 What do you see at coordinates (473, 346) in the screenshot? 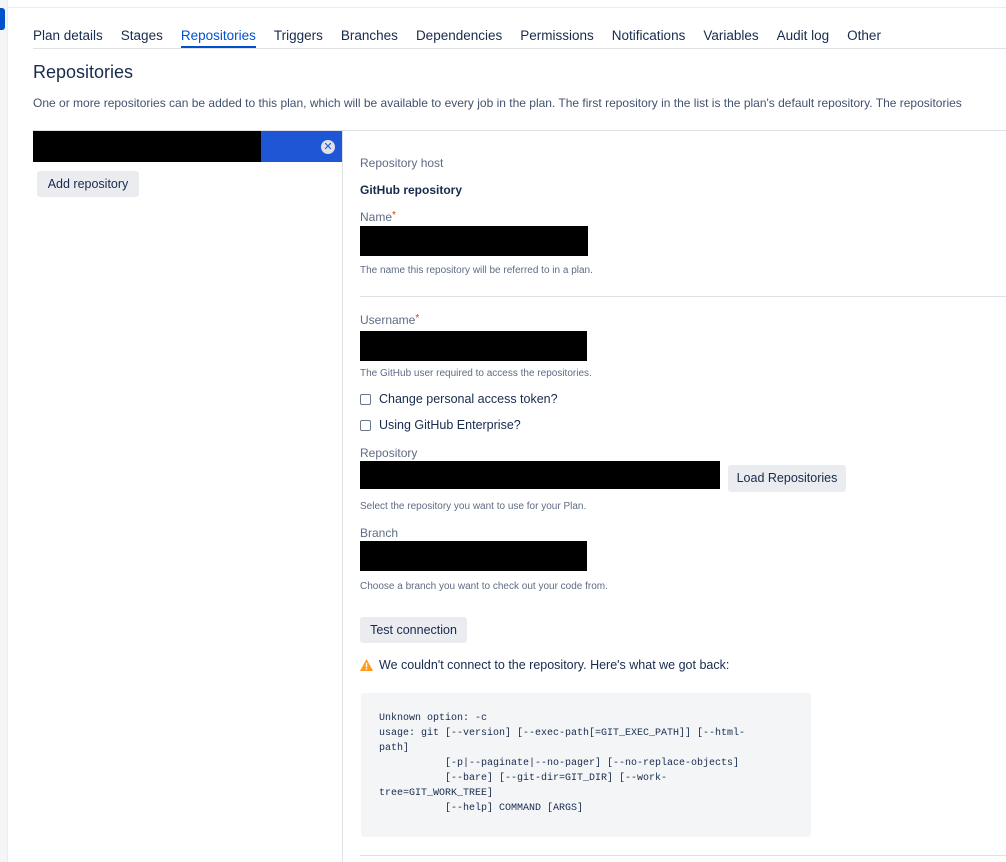
I see `username-input` at bounding box center [473, 346].